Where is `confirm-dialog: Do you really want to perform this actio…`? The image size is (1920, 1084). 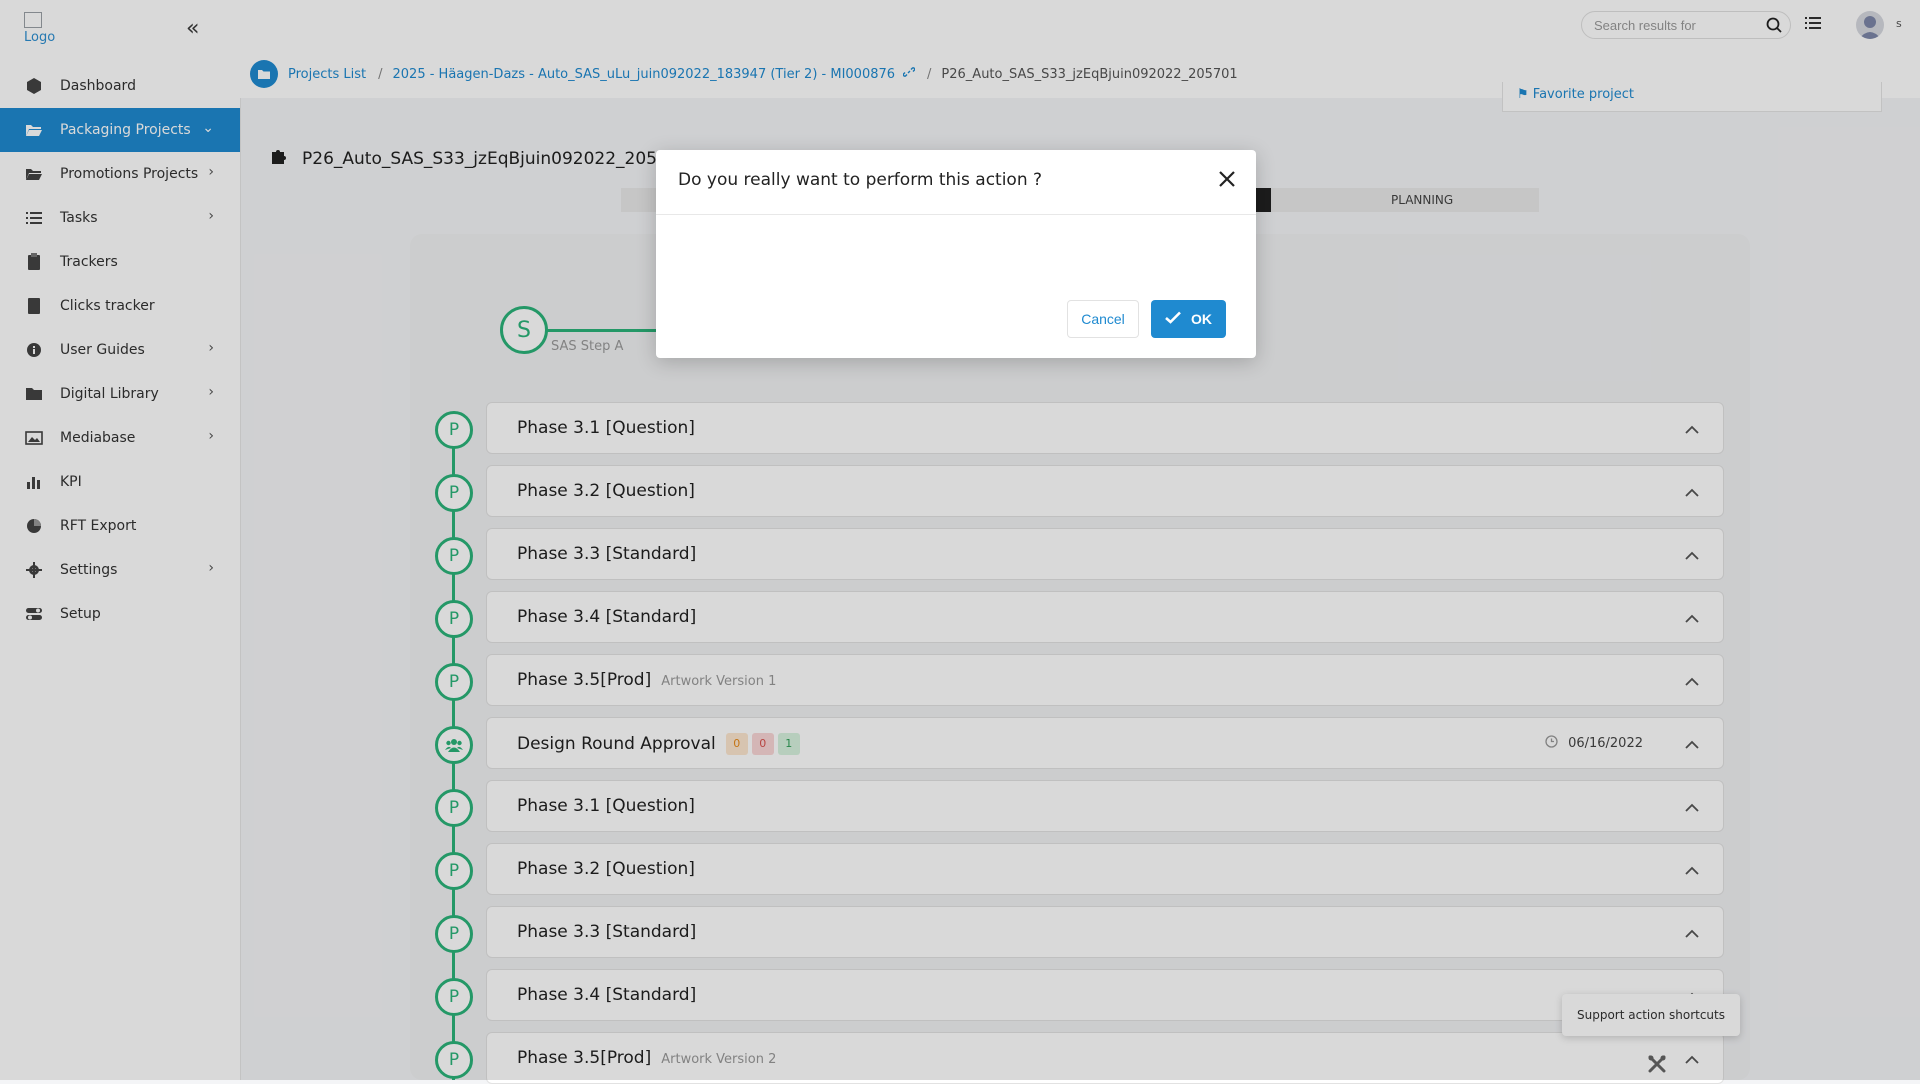
confirm-dialog: Do you really want to perform this actio… is located at coordinates (956, 254).